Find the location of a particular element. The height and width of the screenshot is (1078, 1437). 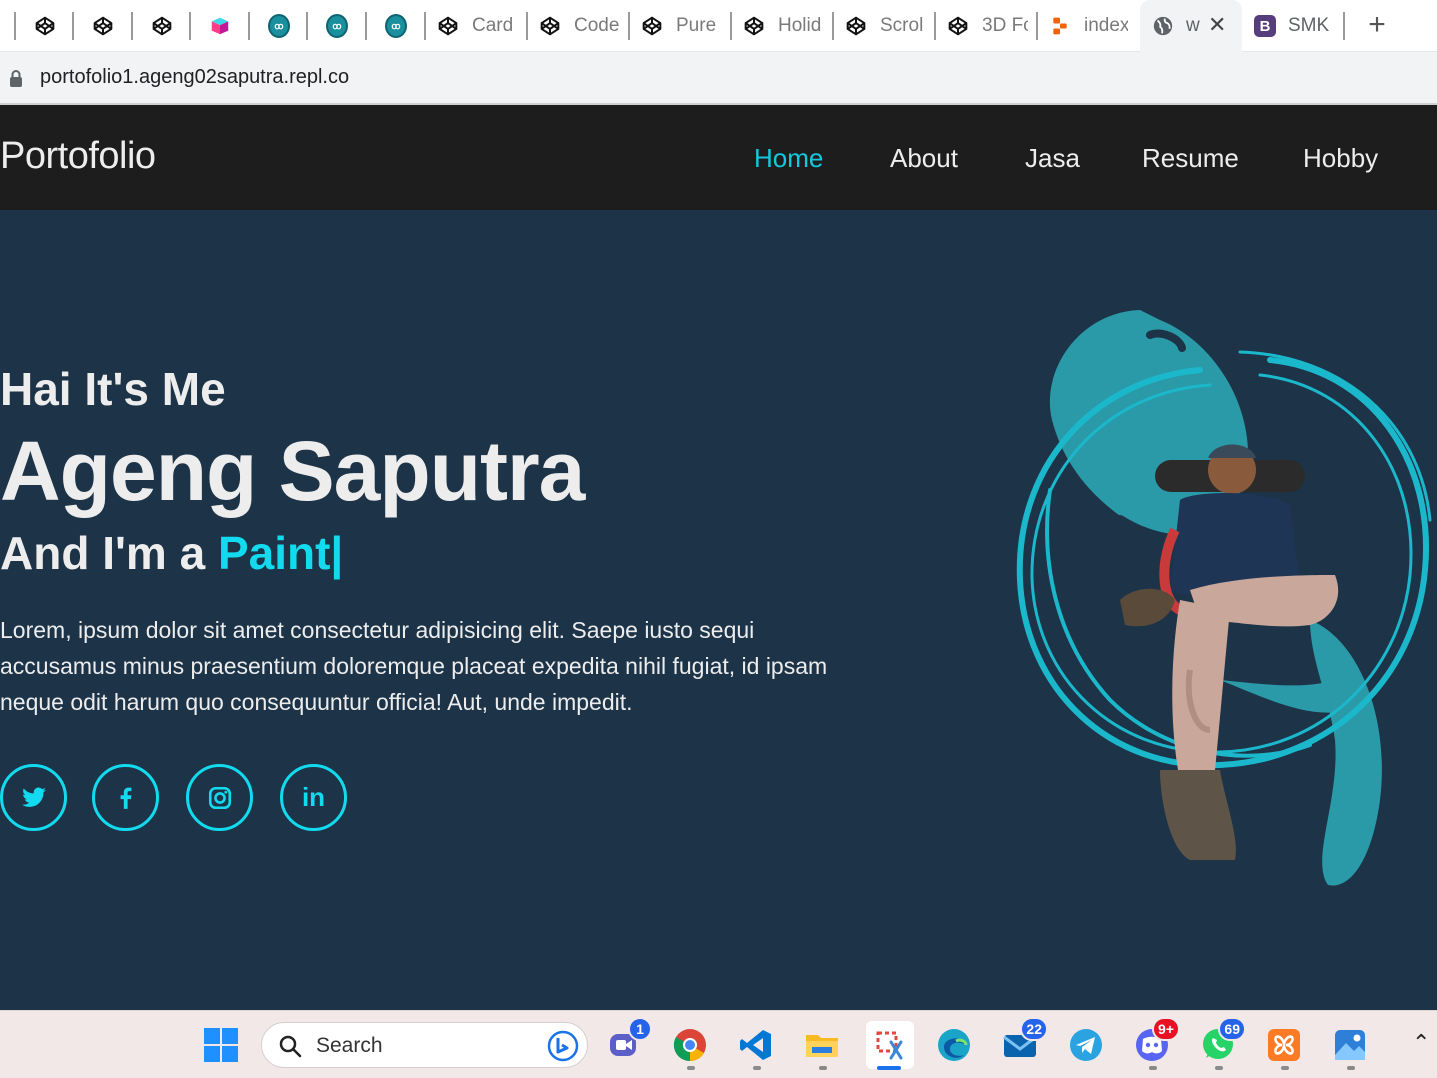

browser-tab: B SMK is located at coordinates (1294, 26).